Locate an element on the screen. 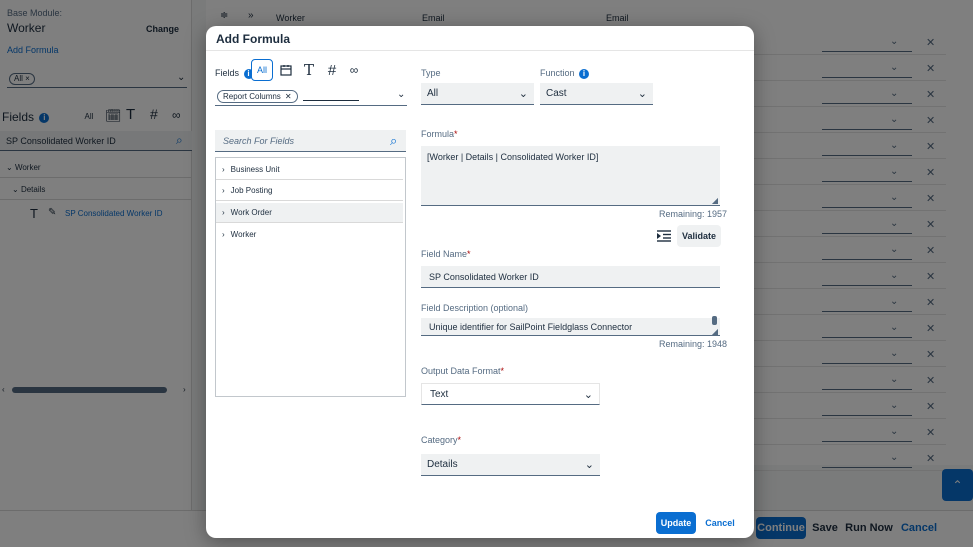 The height and width of the screenshot is (547, 973). scrollbar-thumb is located at coordinates (714, 320).